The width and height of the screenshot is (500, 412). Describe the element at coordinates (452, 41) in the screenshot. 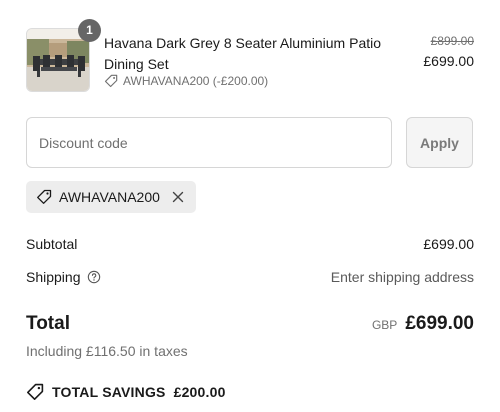

I see `original-price: £899.00` at that location.